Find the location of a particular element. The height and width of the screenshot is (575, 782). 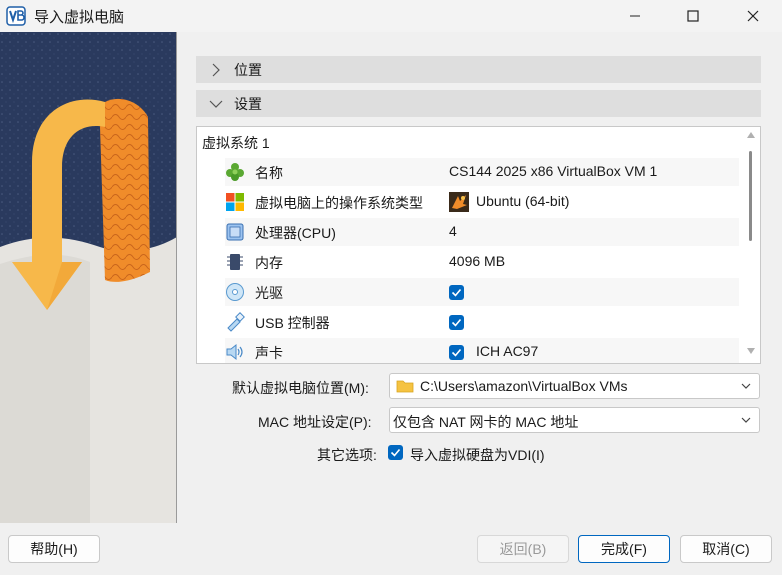

tree-row-key: 声卡 is located at coordinates (269, 353).